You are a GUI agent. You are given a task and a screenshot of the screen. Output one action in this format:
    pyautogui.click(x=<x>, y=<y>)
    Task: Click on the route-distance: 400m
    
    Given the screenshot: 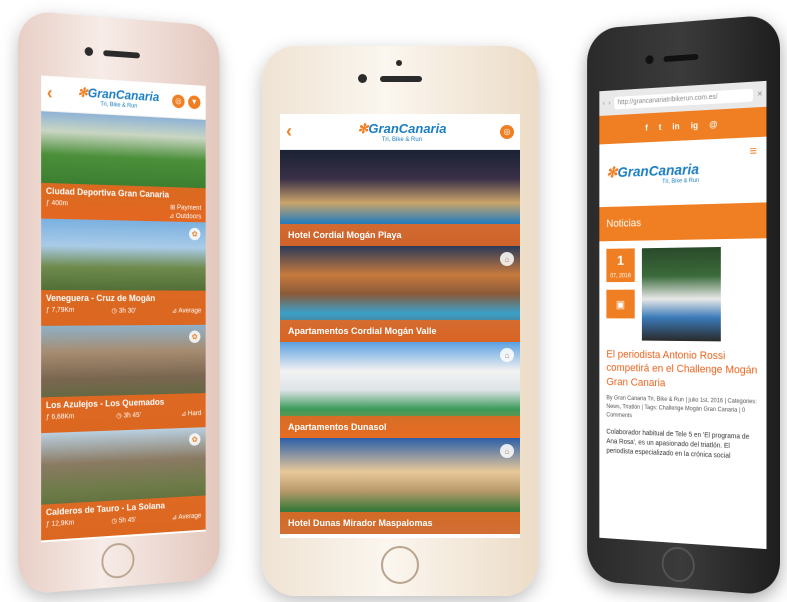 What is the action you would take?
    pyautogui.click(x=60, y=203)
    